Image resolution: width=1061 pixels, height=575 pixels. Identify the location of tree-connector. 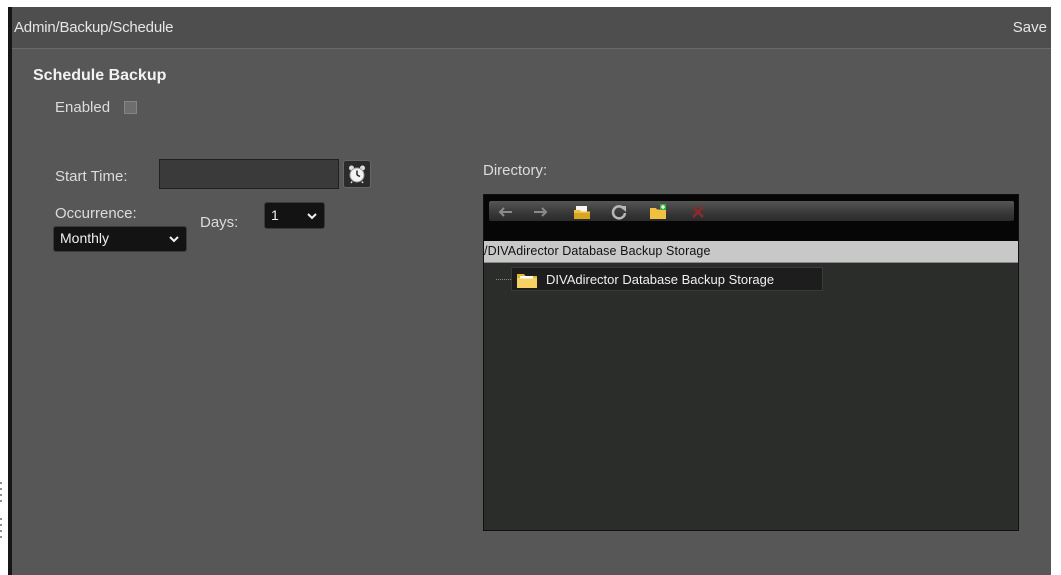
(503, 279).